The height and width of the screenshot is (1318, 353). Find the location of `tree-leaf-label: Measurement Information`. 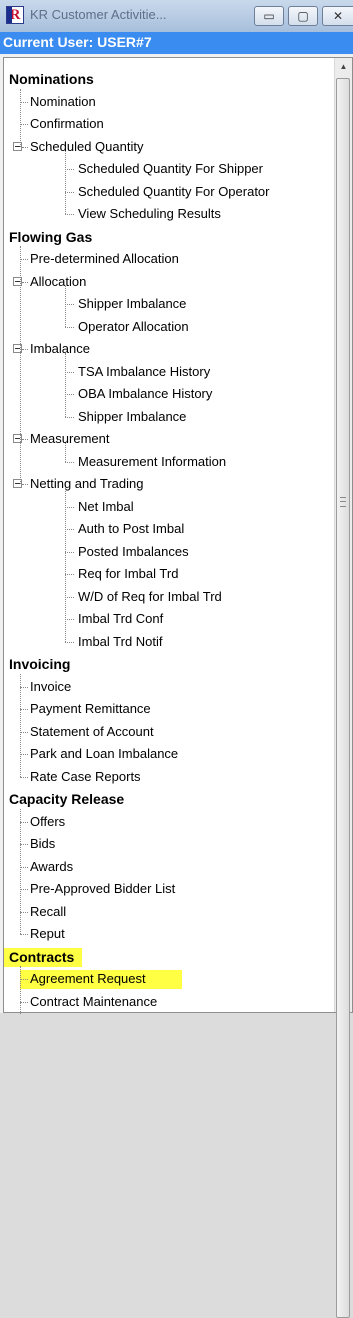

tree-leaf-label: Measurement Information is located at coordinates (152, 461).